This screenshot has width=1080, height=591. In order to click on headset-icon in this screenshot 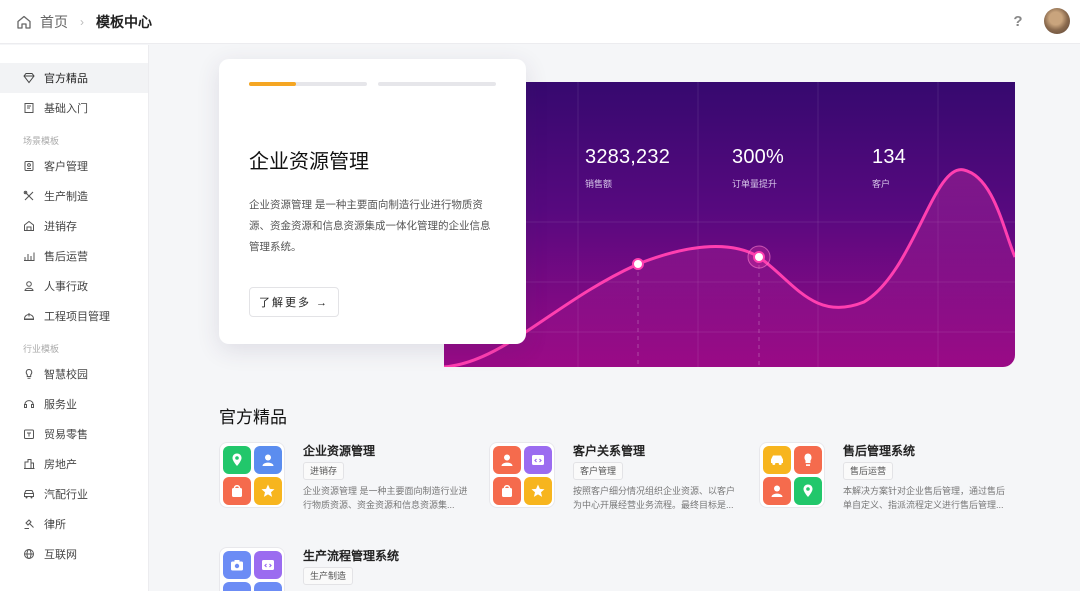, I will do `click(29, 404)`.